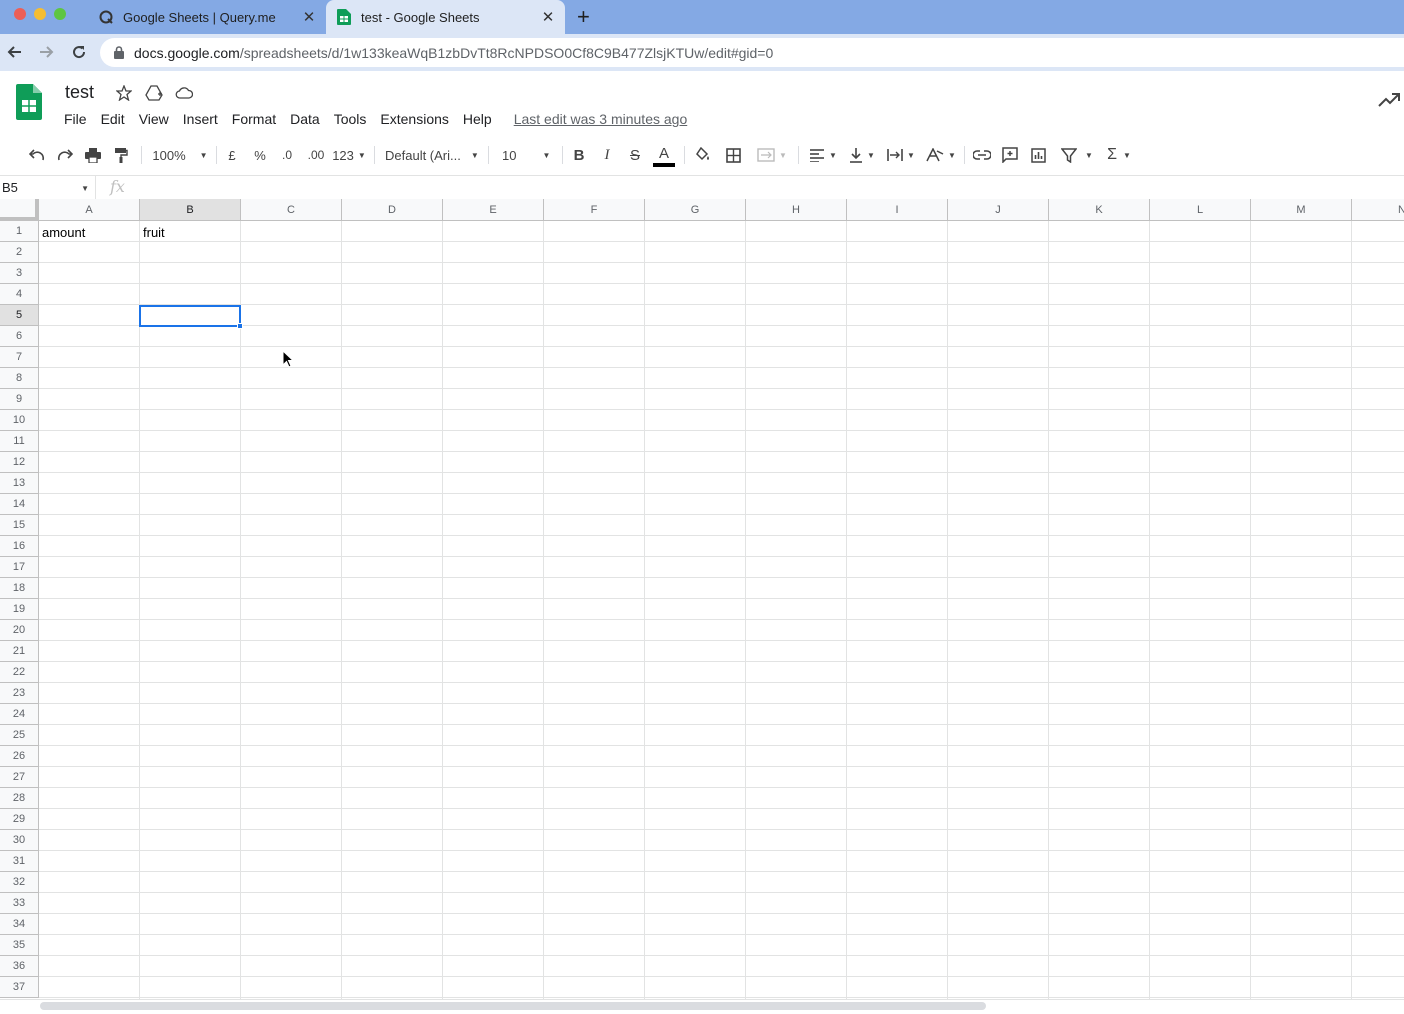 This screenshot has width=1404, height=1014. Describe the element at coordinates (703, 155) in the screenshot. I see `fill-color-icon` at that location.